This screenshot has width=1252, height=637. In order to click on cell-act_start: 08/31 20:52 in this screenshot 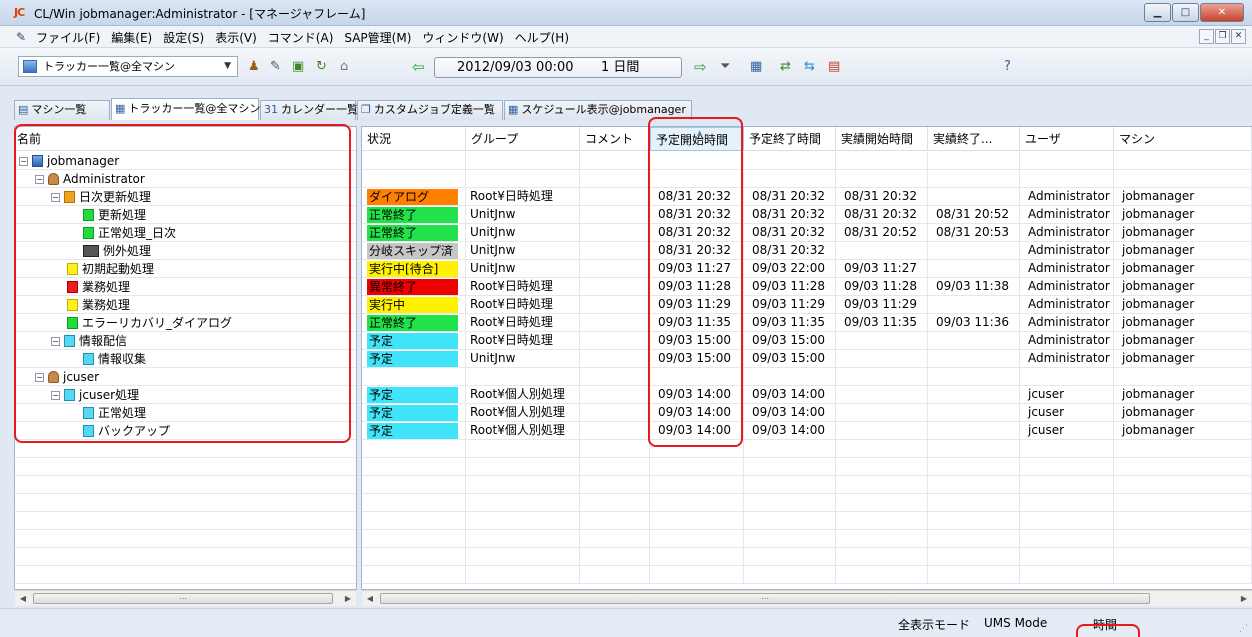, I will do `click(882, 232)`.